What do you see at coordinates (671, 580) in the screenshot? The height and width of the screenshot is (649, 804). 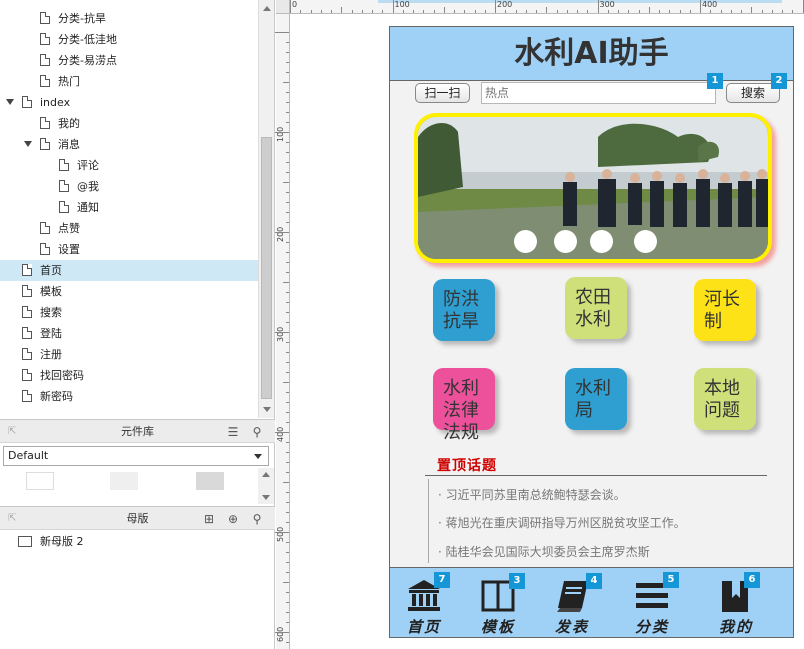 I see `annotation-badge: 5` at bounding box center [671, 580].